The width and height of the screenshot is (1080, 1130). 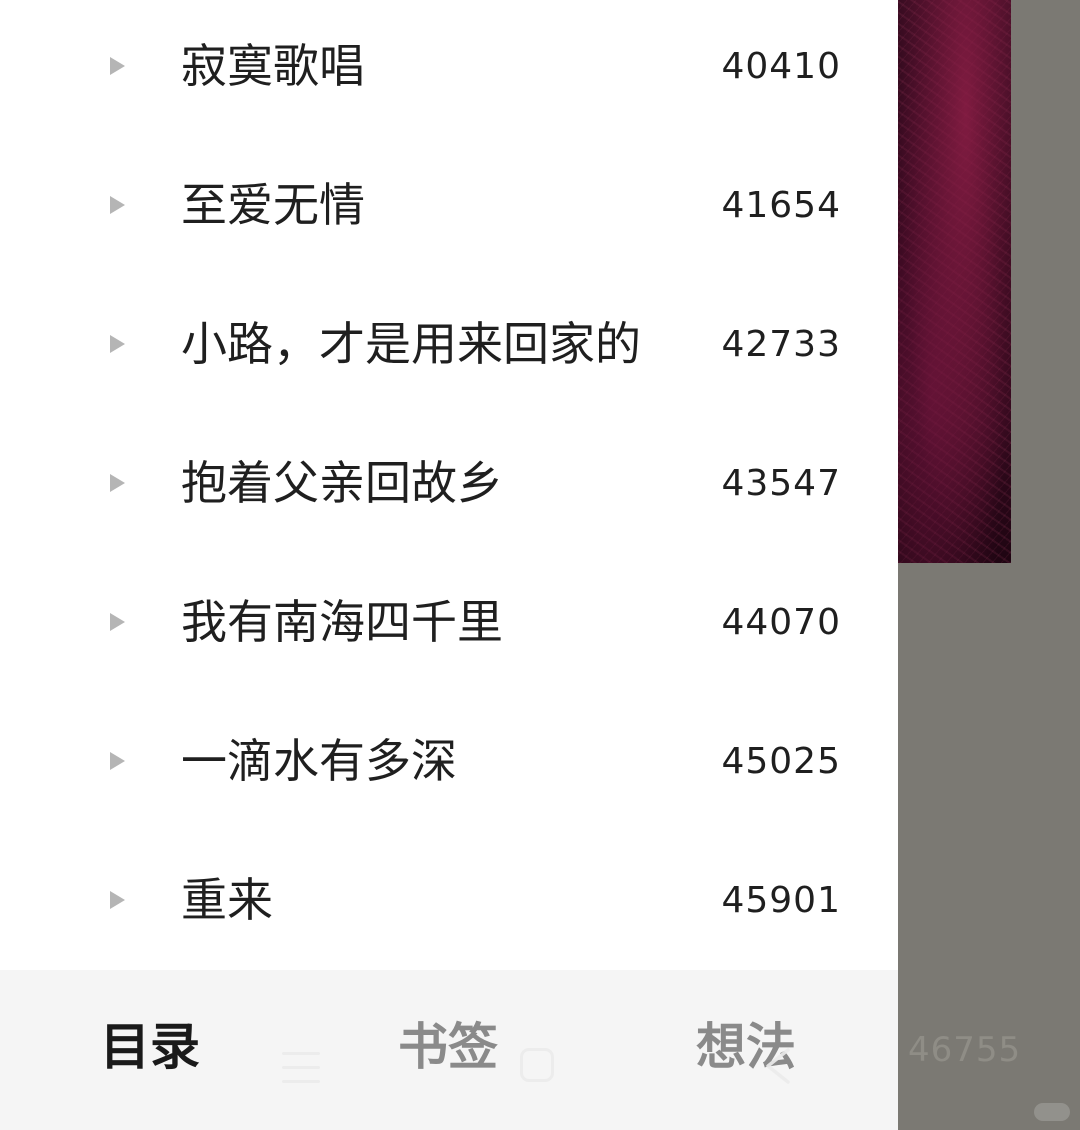 I want to click on chapter-title: 我有南海四千里, so click(x=342, y=622).